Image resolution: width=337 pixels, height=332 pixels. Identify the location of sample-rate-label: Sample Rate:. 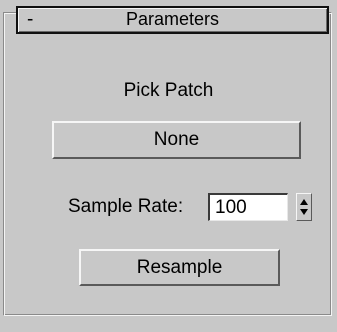
(126, 206).